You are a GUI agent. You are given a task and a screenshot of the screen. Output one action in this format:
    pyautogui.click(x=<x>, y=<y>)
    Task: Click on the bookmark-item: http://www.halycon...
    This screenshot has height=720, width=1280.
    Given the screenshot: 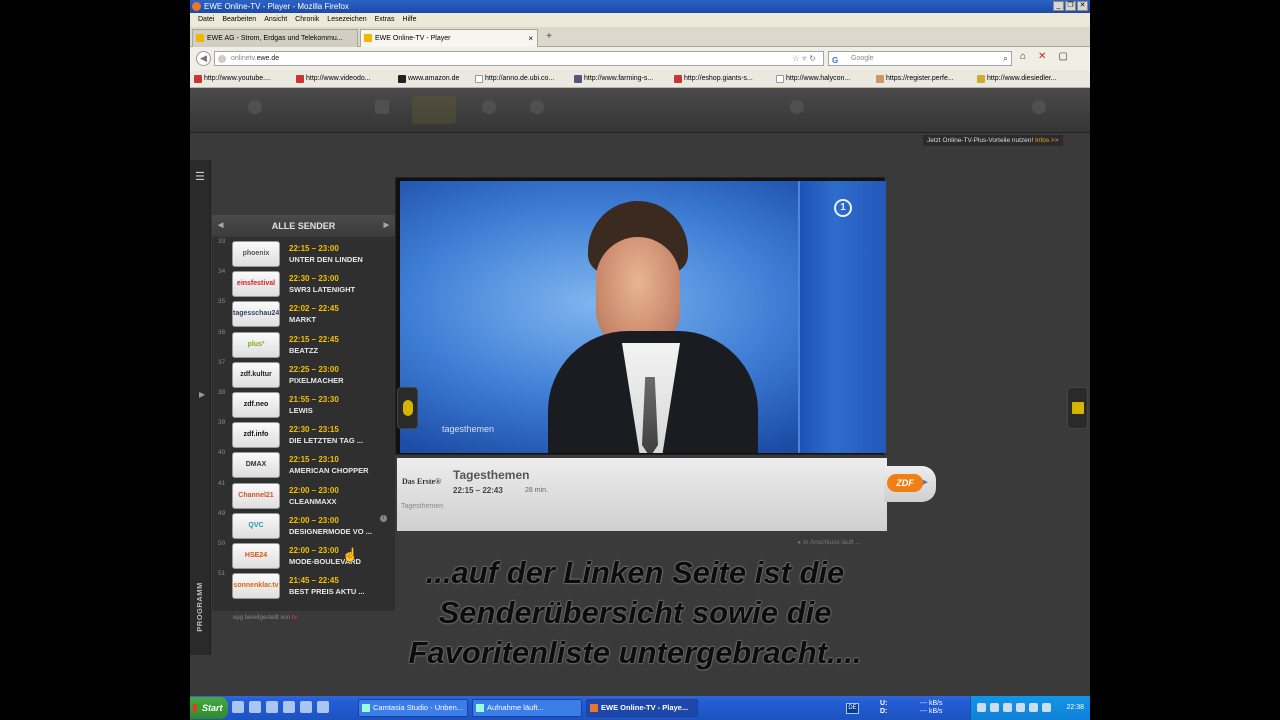 What is the action you would take?
    pyautogui.click(x=812, y=78)
    